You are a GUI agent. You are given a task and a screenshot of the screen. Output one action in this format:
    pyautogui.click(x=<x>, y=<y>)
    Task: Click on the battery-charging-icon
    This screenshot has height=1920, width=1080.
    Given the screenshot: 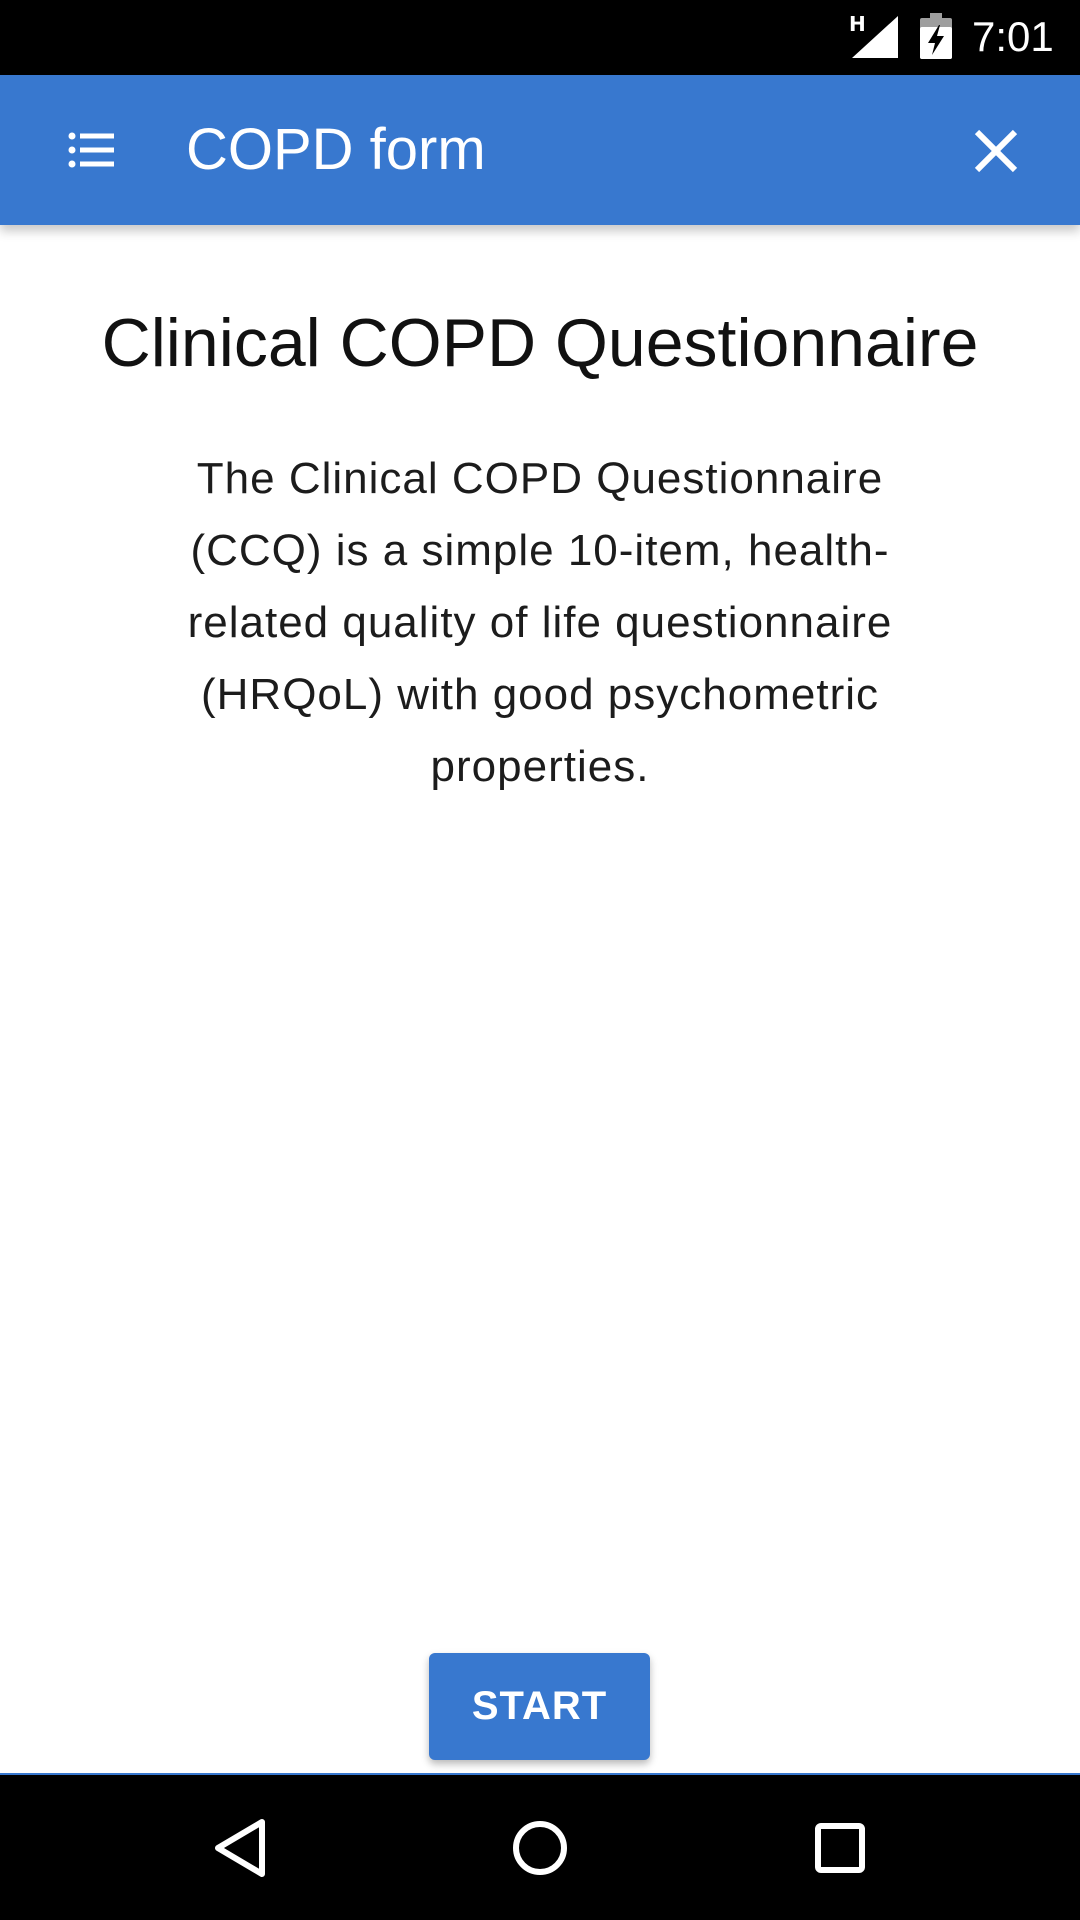 What is the action you would take?
    pyautogui.click(x=936, y=36)
    